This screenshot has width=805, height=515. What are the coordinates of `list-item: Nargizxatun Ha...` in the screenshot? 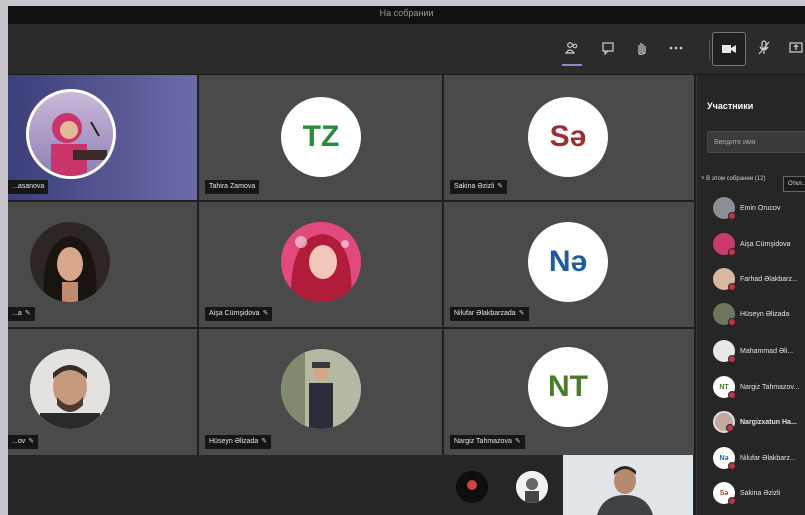 It's located at (755, 422).